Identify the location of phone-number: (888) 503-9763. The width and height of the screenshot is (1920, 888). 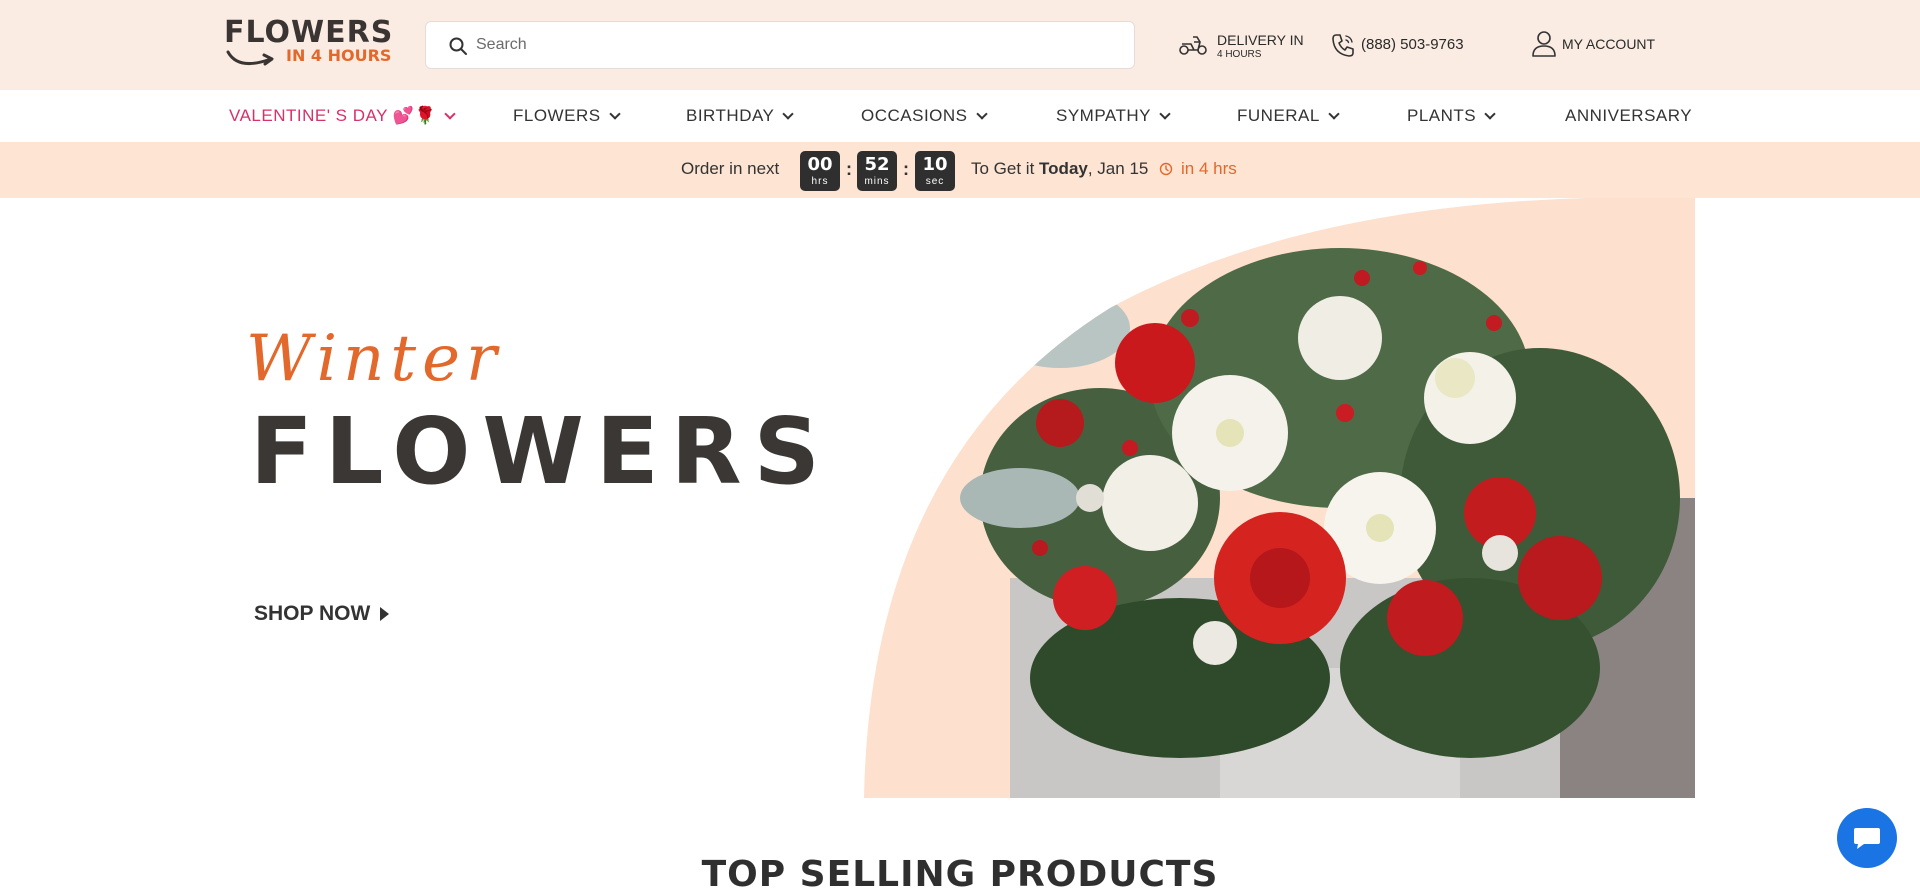
(1412, 44).